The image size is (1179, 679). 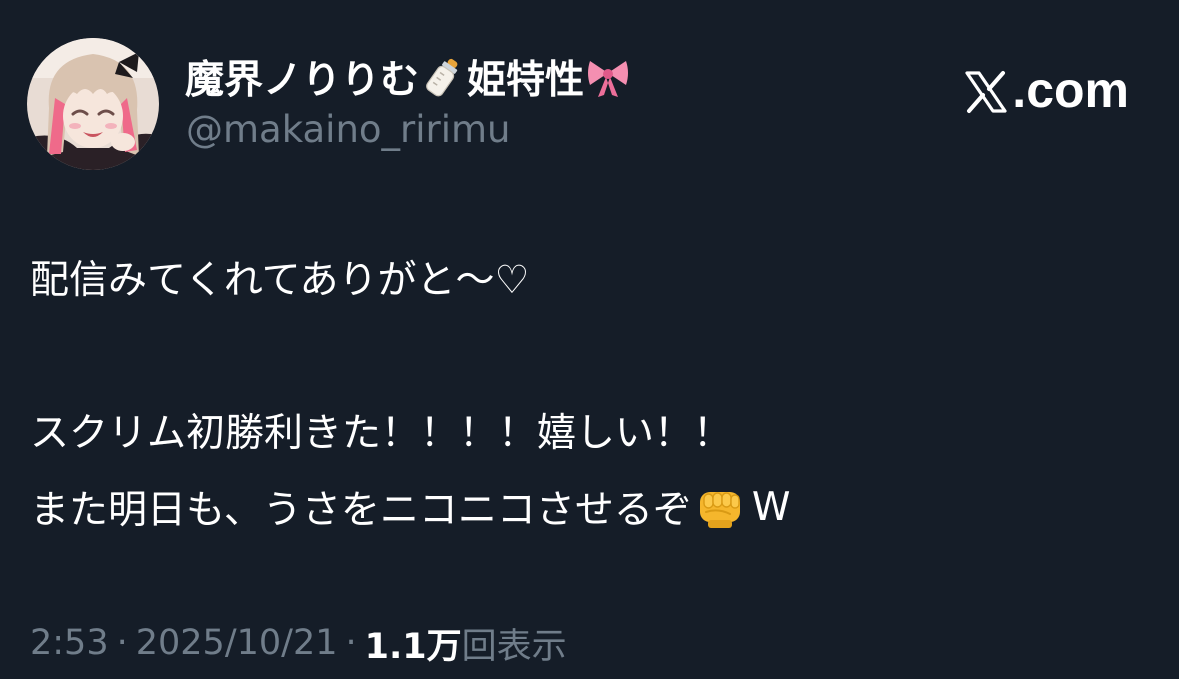 I want to click on brand-watermark: .com, so click(x=1046, y=90).